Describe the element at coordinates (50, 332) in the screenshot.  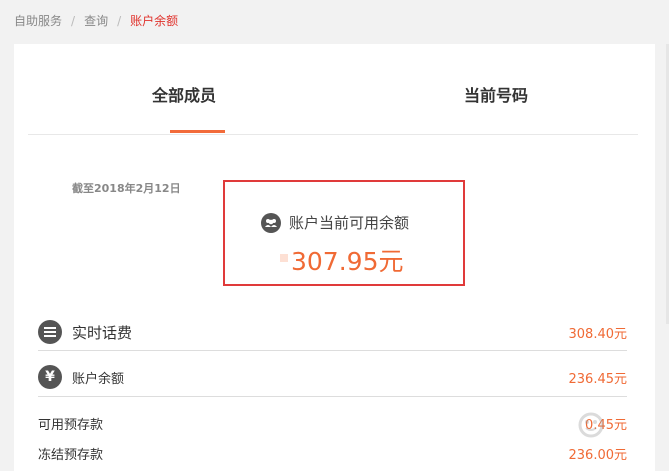
I see `list-icon` at that location.